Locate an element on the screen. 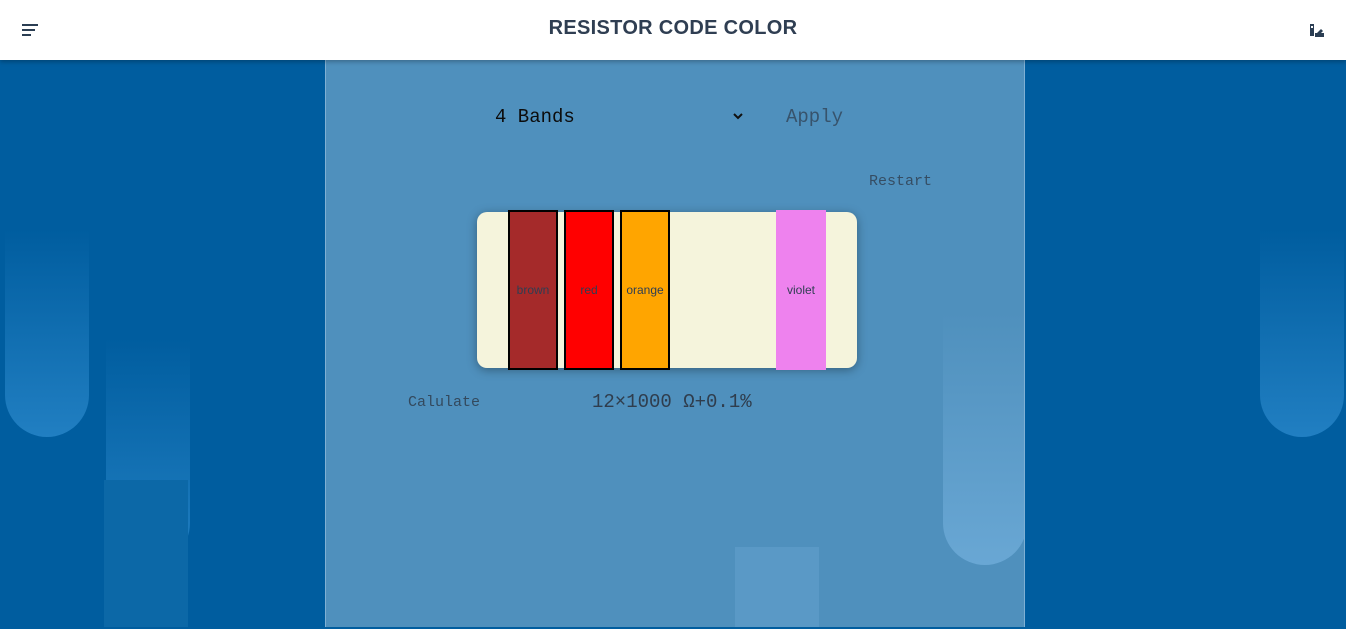 Image resolution: width=1346 pixels, height=629 pixels. band-1: brown is located at coordinates (533, 290).